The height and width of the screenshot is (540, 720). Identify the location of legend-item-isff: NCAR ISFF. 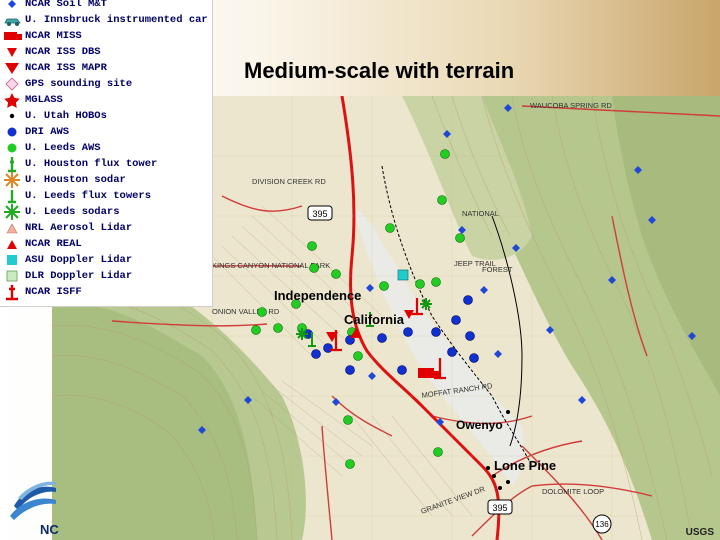
(106, 292).